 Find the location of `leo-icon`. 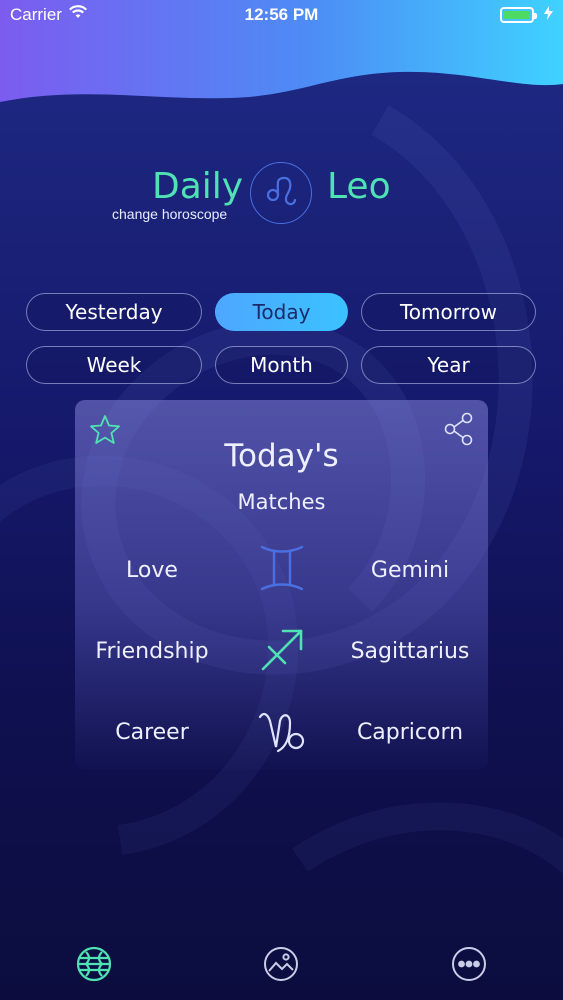

leo-icon is located at coordinates (281, 193).